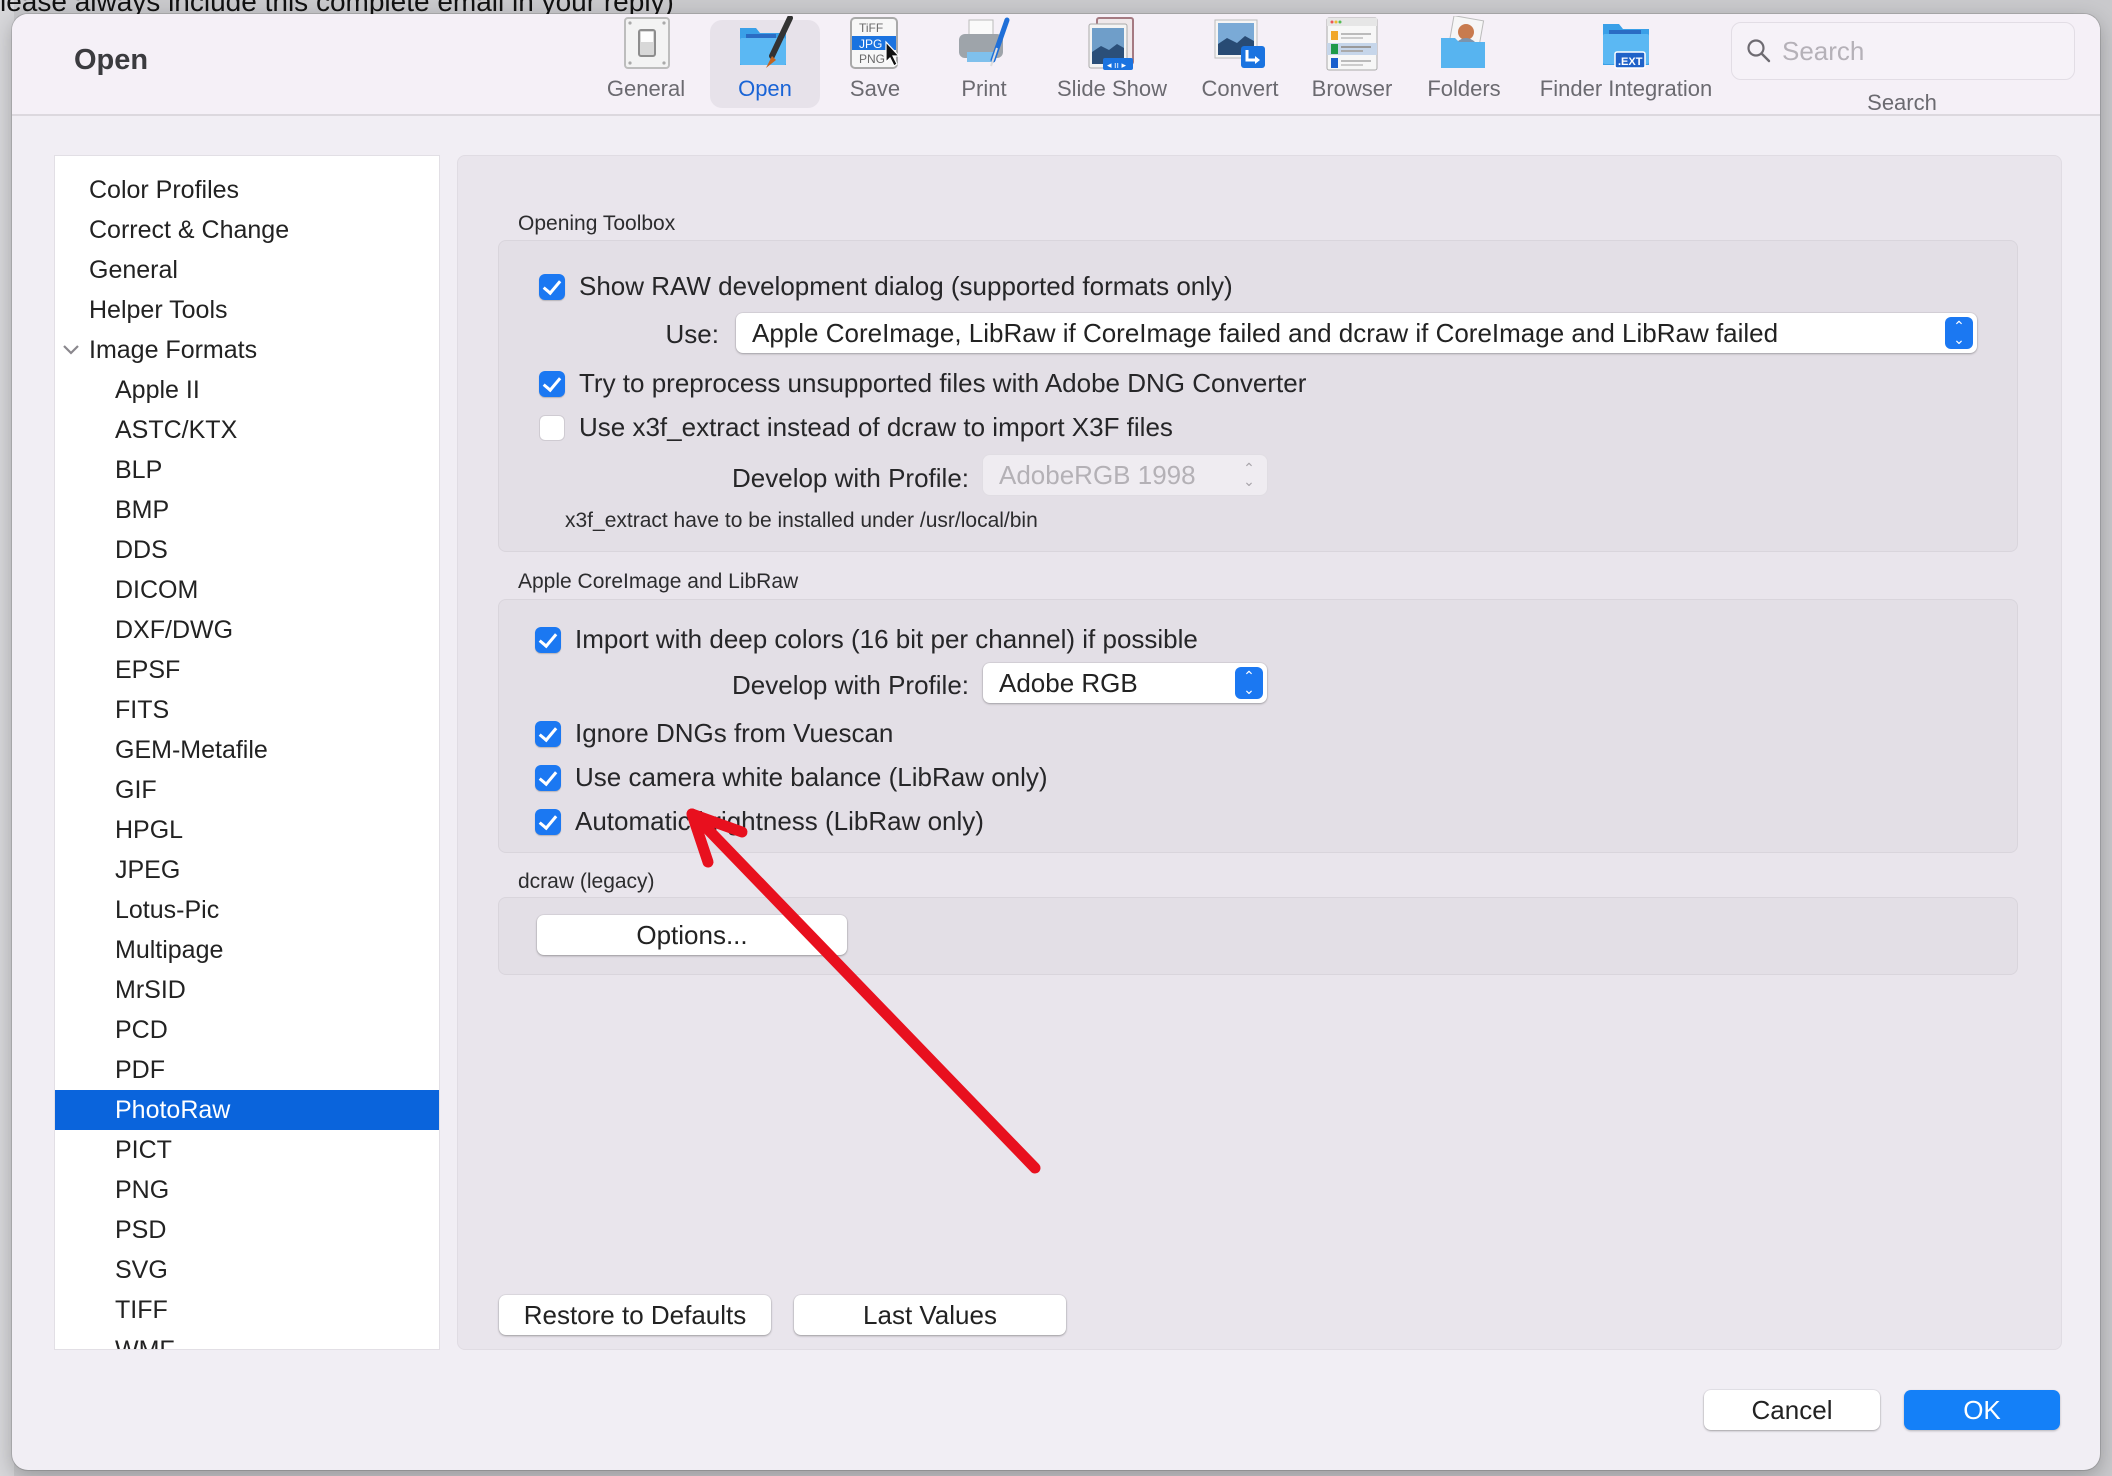 This screenshot has width=2112, height=1476. I want to click on printer-icon, so click(984, 44).